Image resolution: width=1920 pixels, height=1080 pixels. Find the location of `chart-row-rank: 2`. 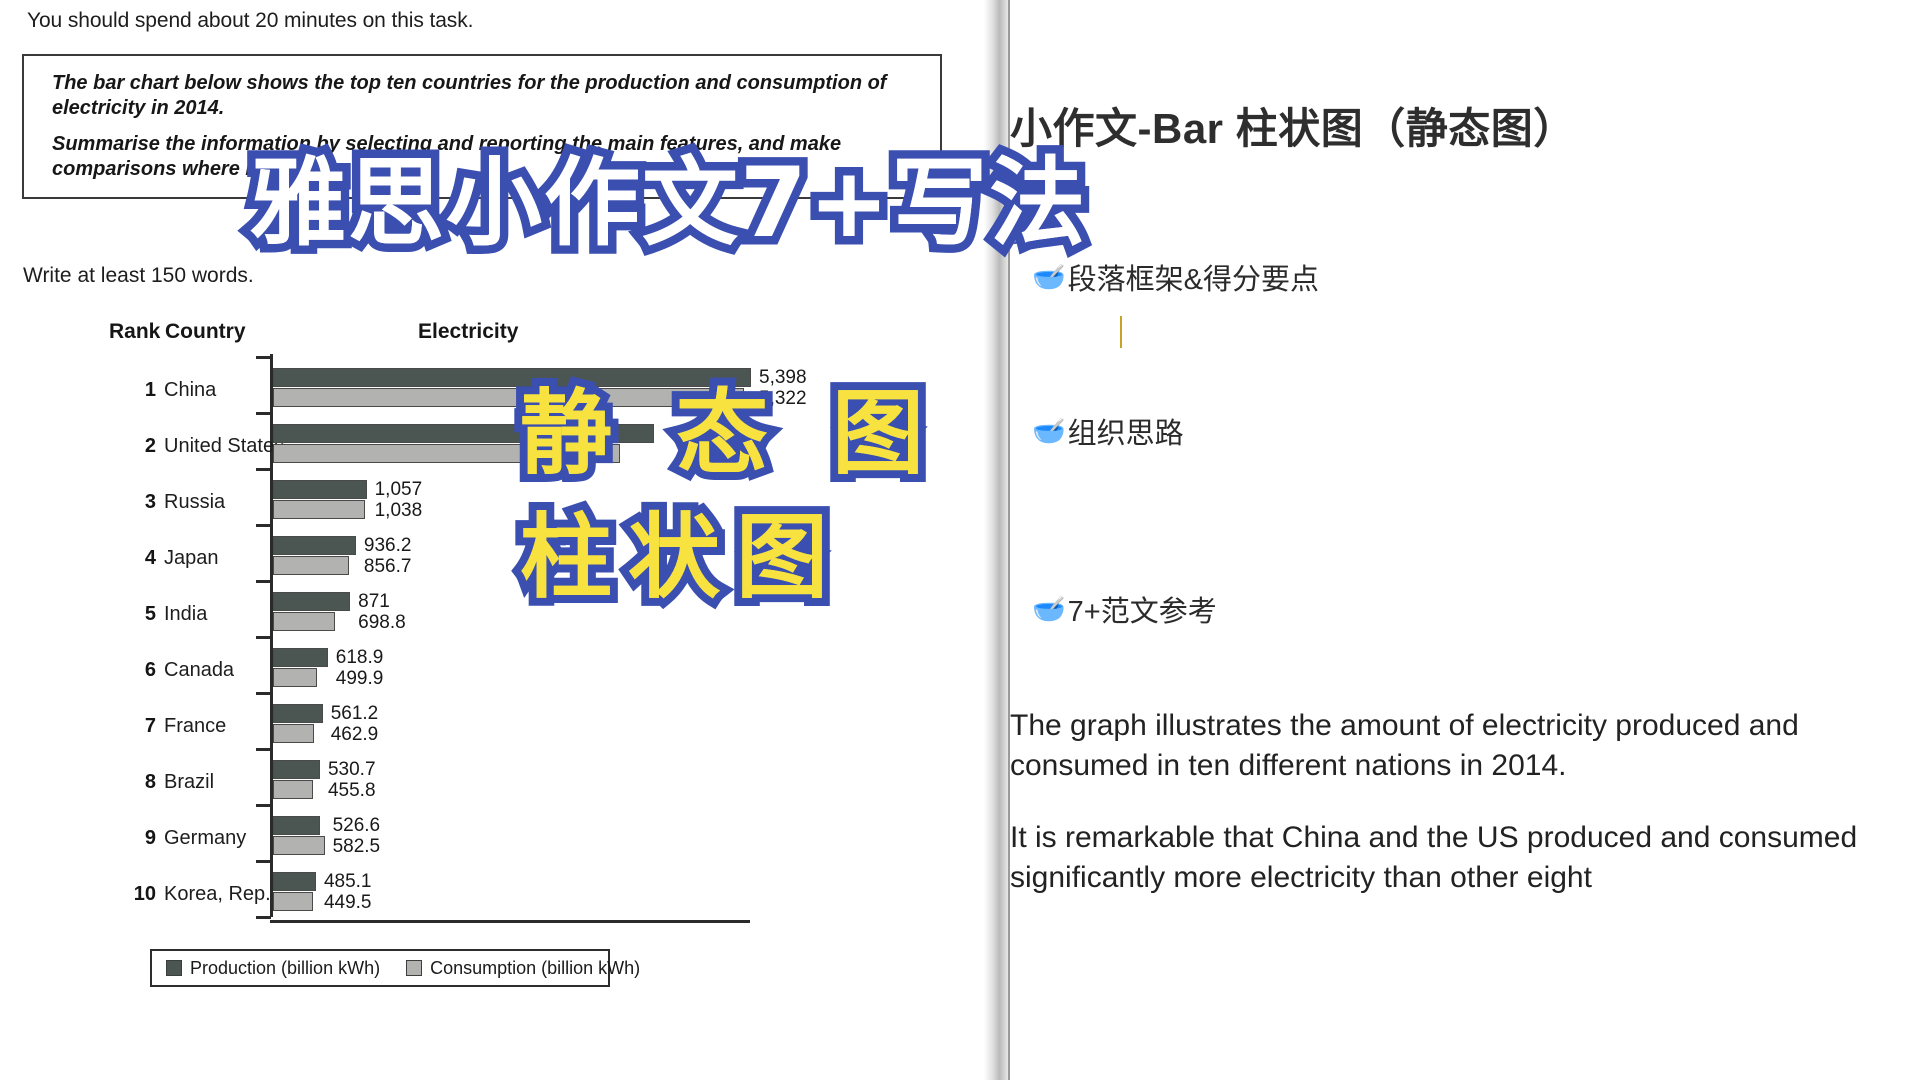

chart-row-rank: 2 is located at coordinates (150, 446).